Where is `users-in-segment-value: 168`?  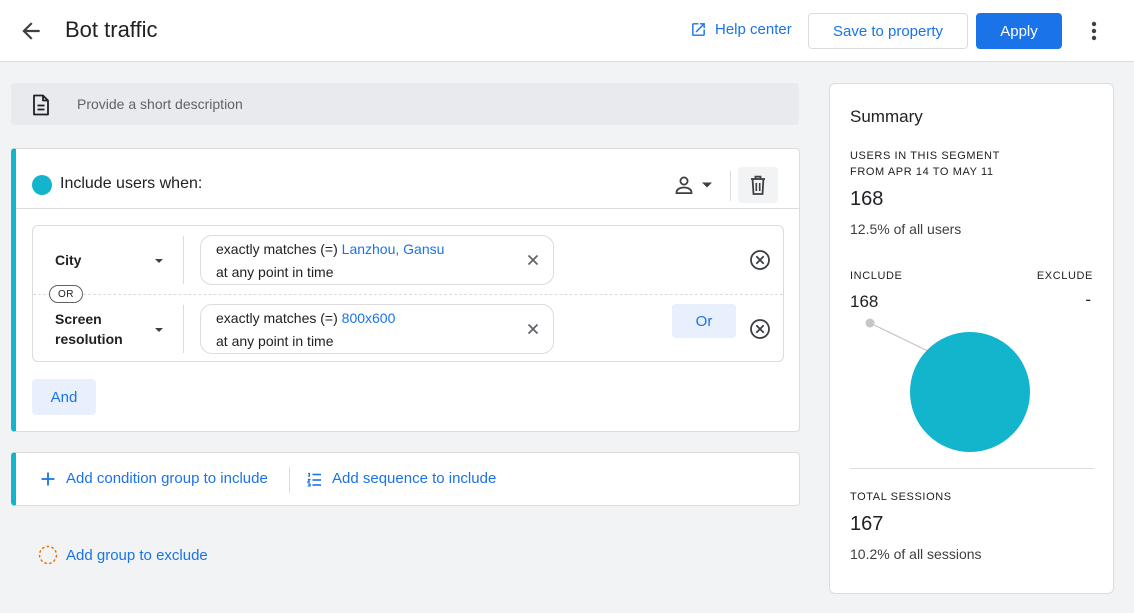 users-in-segment-value: 168 is located at coordinates (867, 199).